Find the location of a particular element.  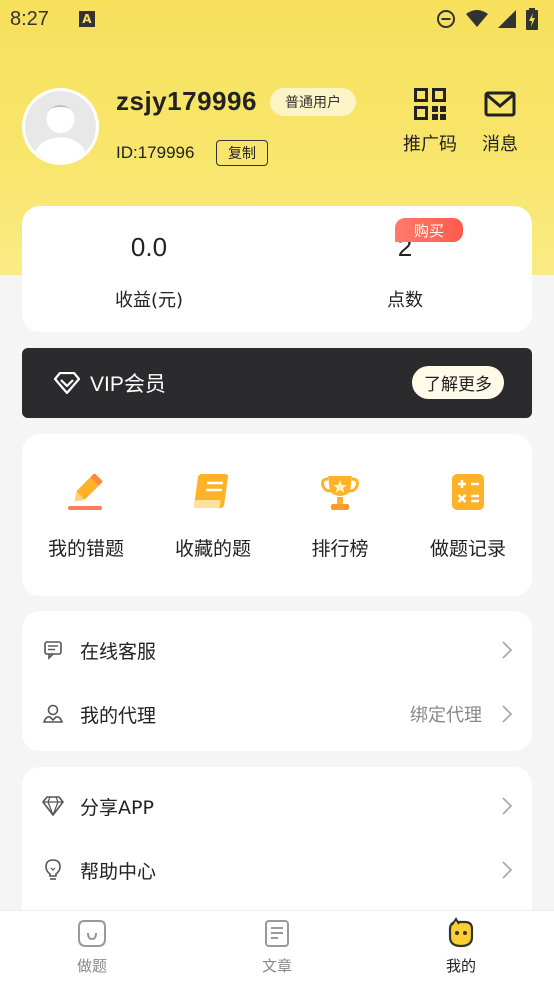

tab-profile: 我的 is located at coordinates (461, 946).